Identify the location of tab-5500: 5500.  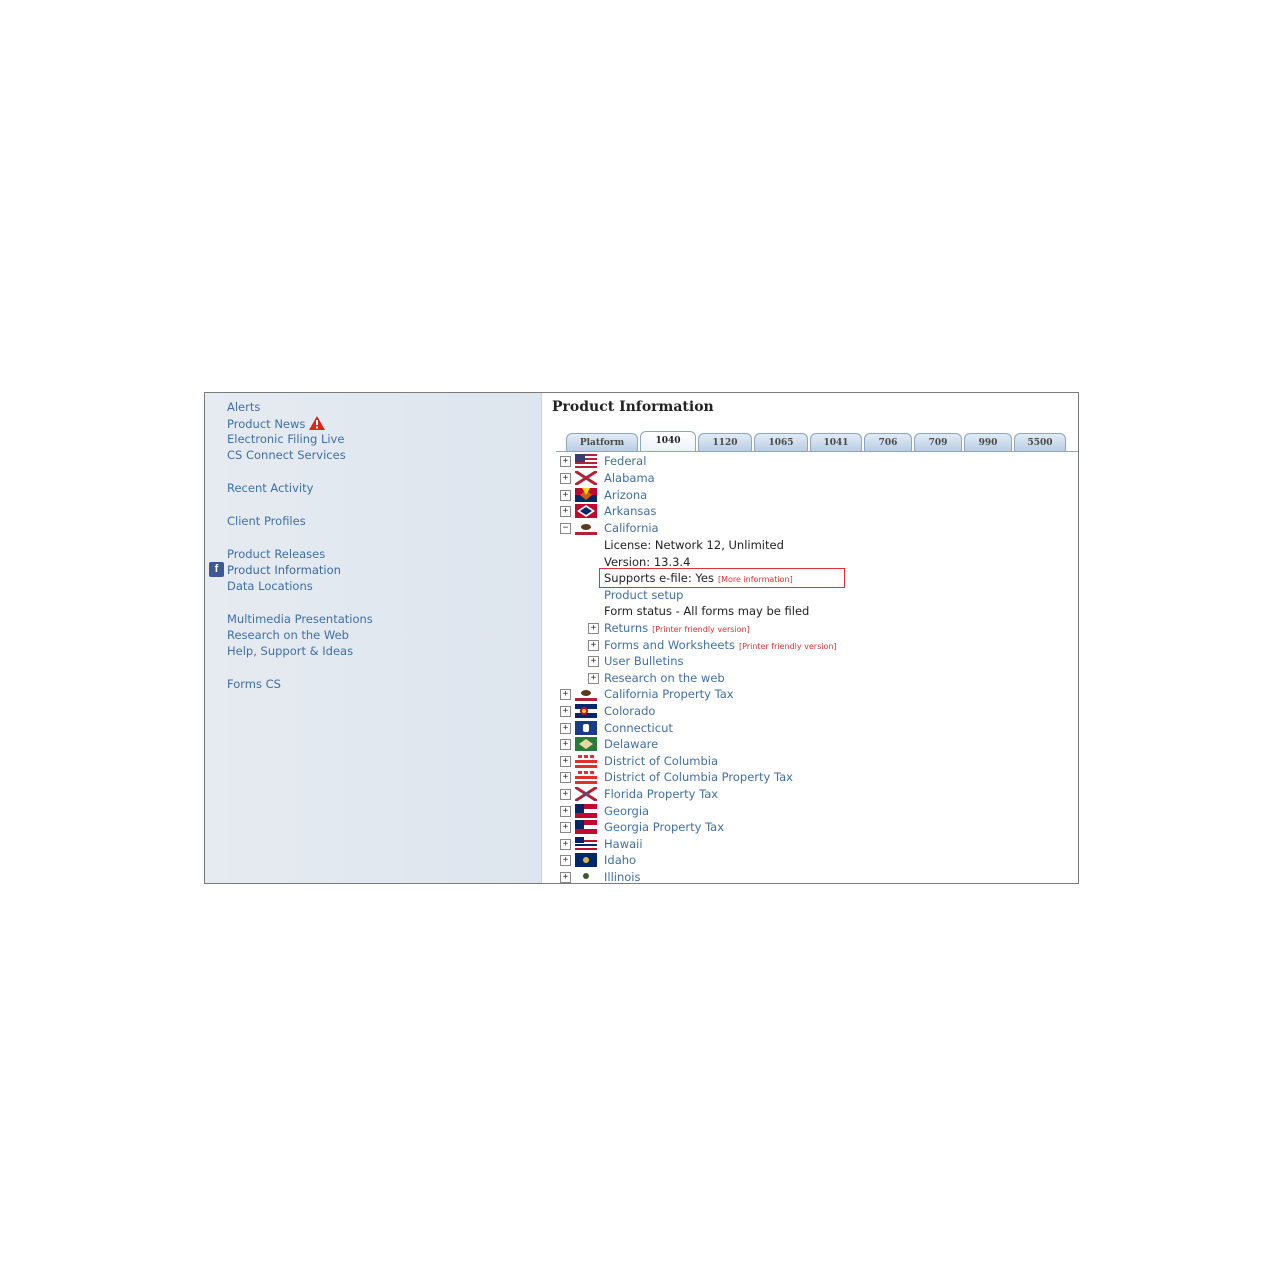
(1040, 442).